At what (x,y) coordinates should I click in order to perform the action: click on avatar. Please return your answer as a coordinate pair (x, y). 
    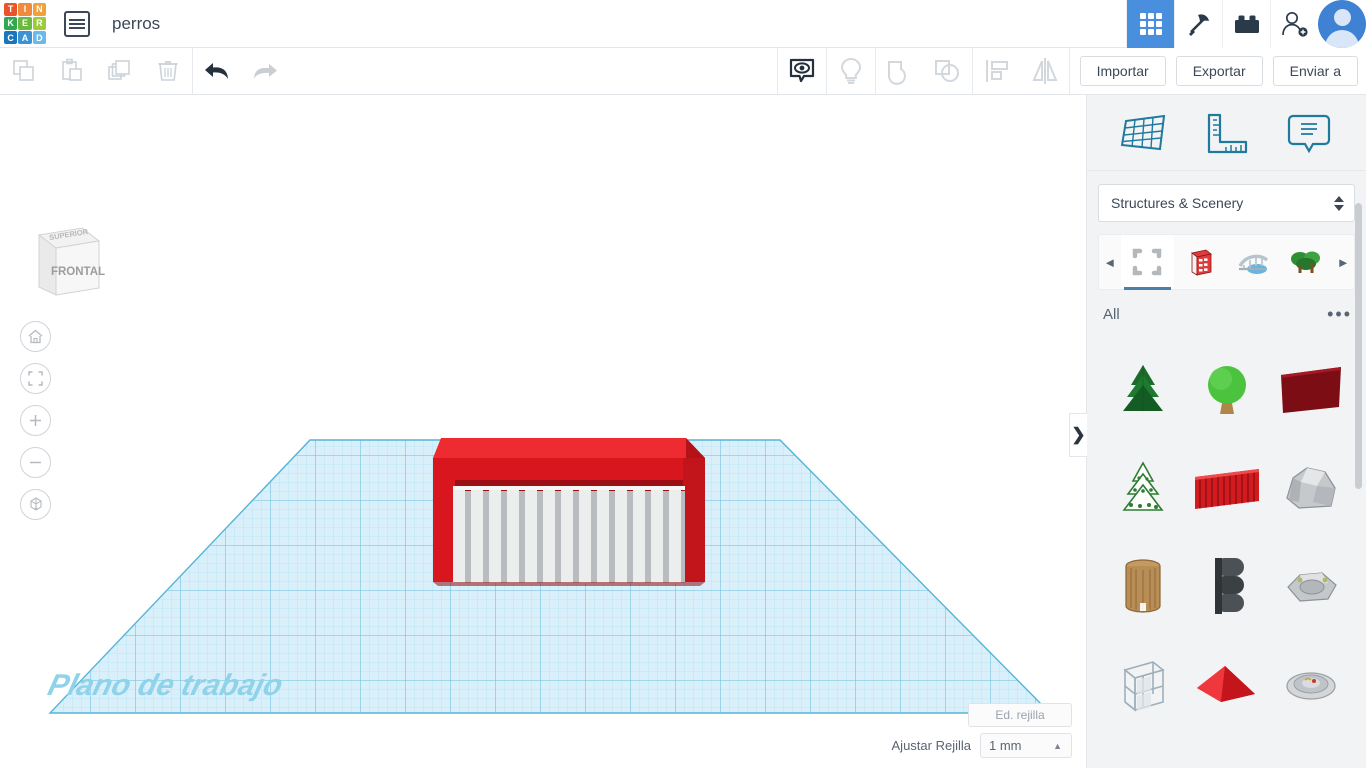
    Looking at the image, I should click on (1342, 24).